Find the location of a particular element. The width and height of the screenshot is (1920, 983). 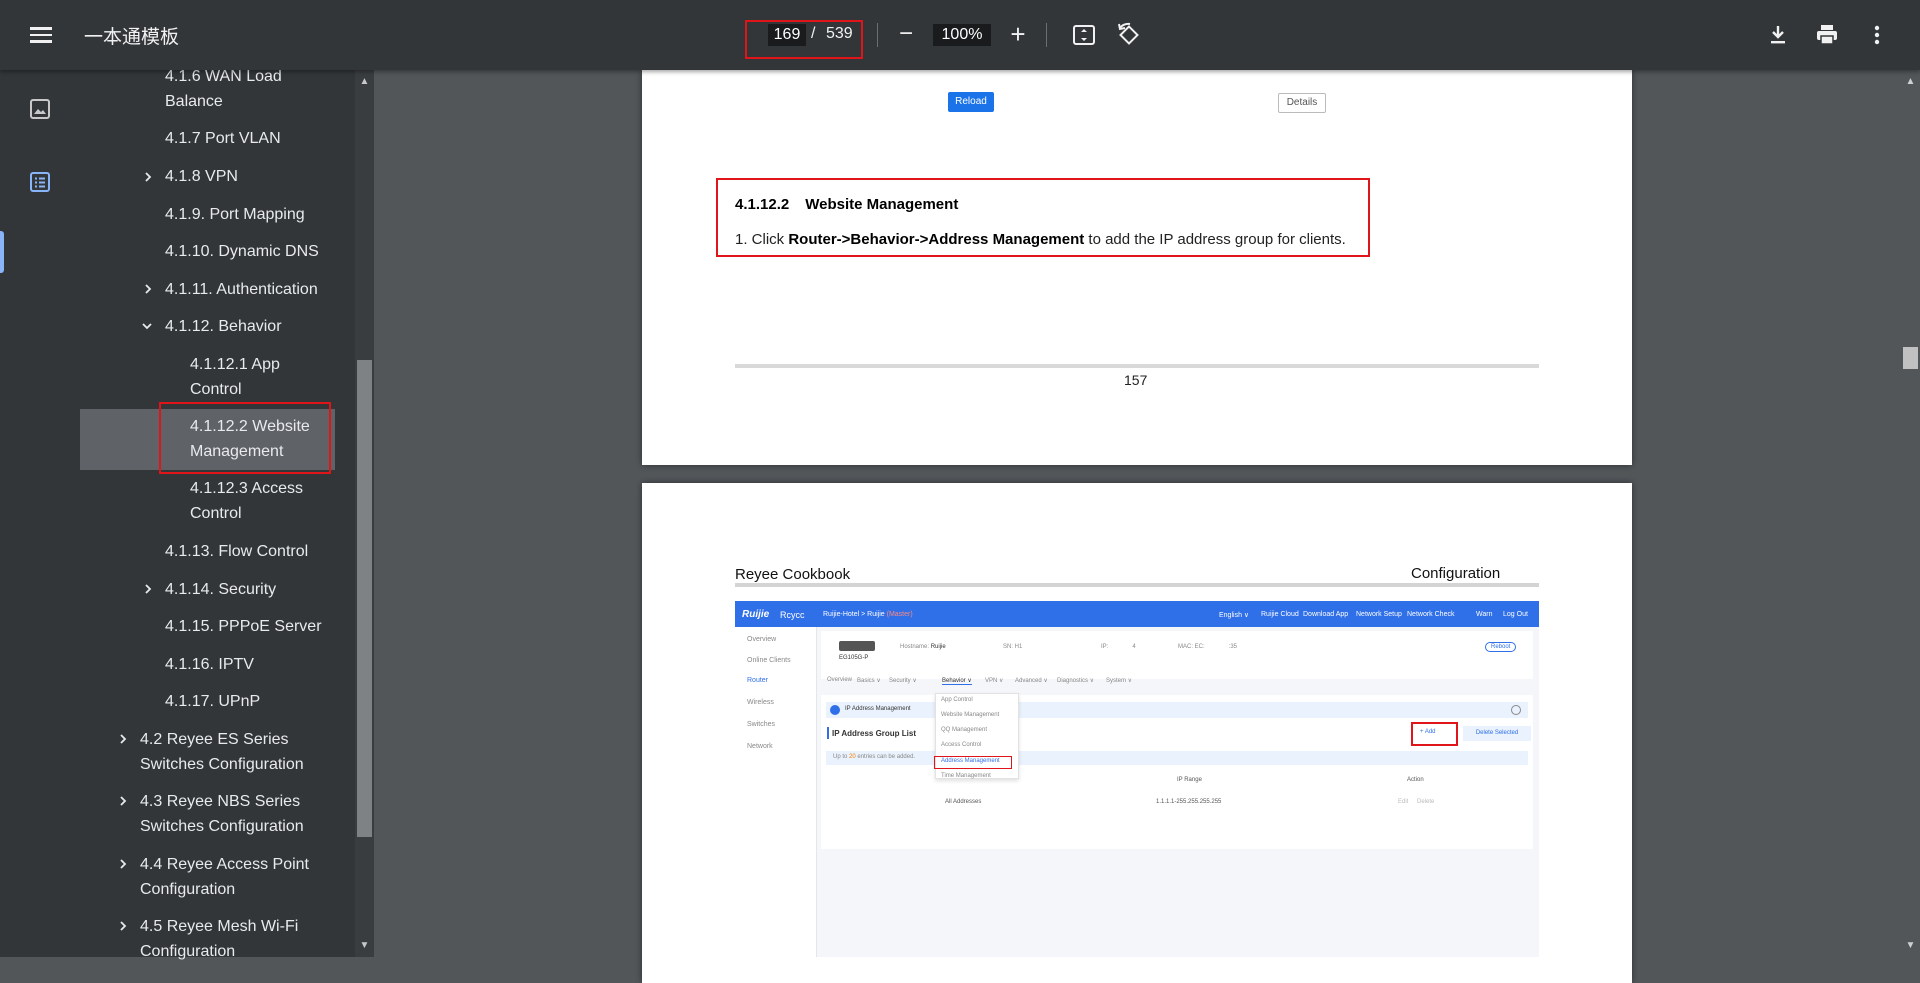

outline-item: 4.1.13. Flow Control is located at coordinates (236, 551).